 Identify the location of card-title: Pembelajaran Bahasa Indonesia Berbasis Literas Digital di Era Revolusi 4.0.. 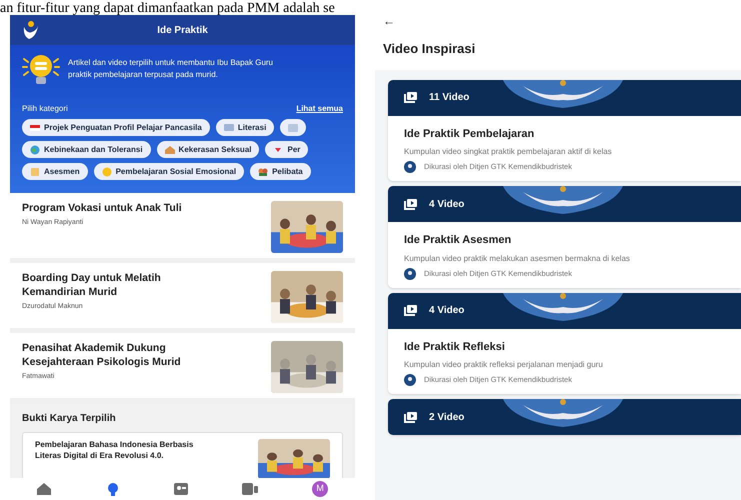
(114, 450).